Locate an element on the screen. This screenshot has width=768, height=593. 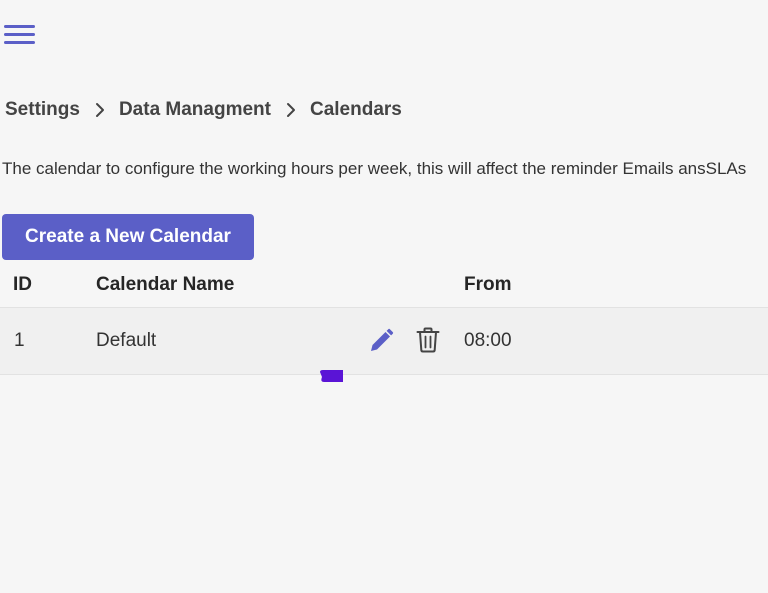
table-row: 1 Default 08:00 is located at coordinates (384, 341).